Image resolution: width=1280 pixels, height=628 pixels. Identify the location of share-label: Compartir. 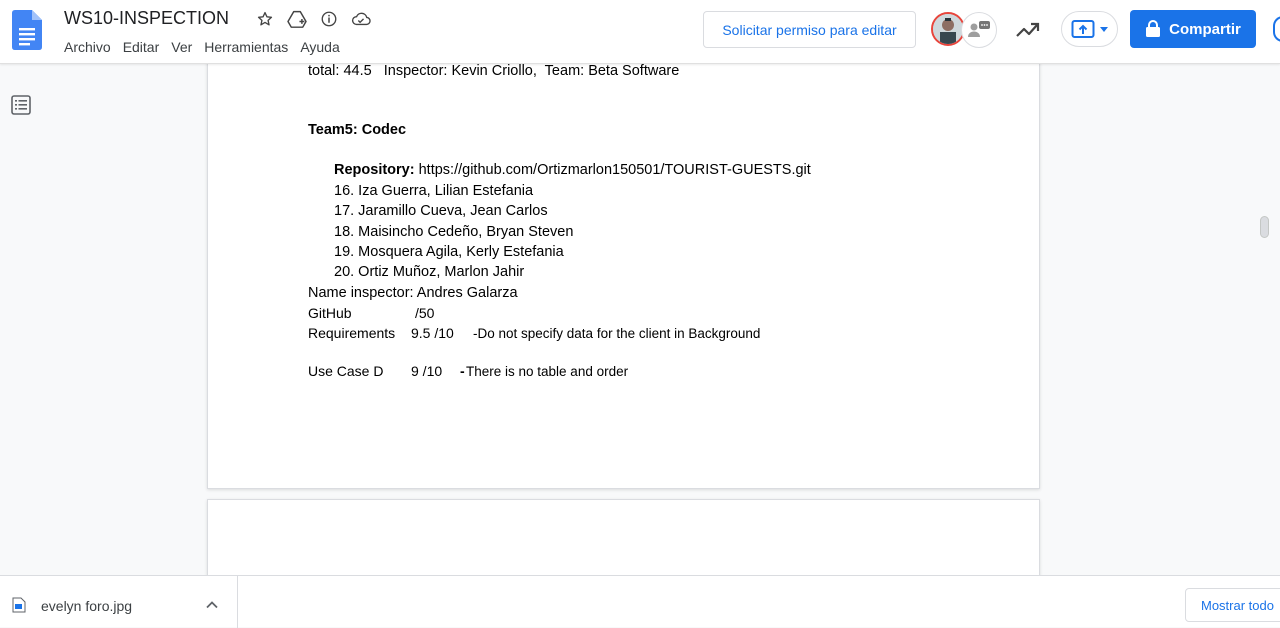
(1205, 29).